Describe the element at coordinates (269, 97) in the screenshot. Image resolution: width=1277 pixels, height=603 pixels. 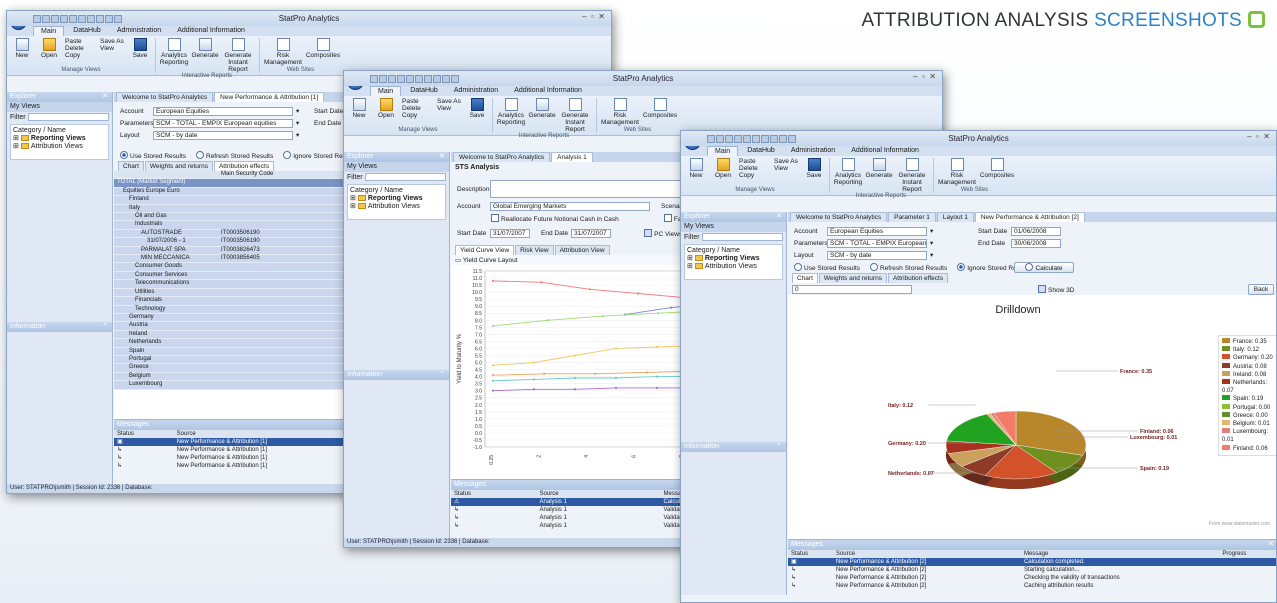
I see `document-tab: New Performance & Attribution [1]` at that location.